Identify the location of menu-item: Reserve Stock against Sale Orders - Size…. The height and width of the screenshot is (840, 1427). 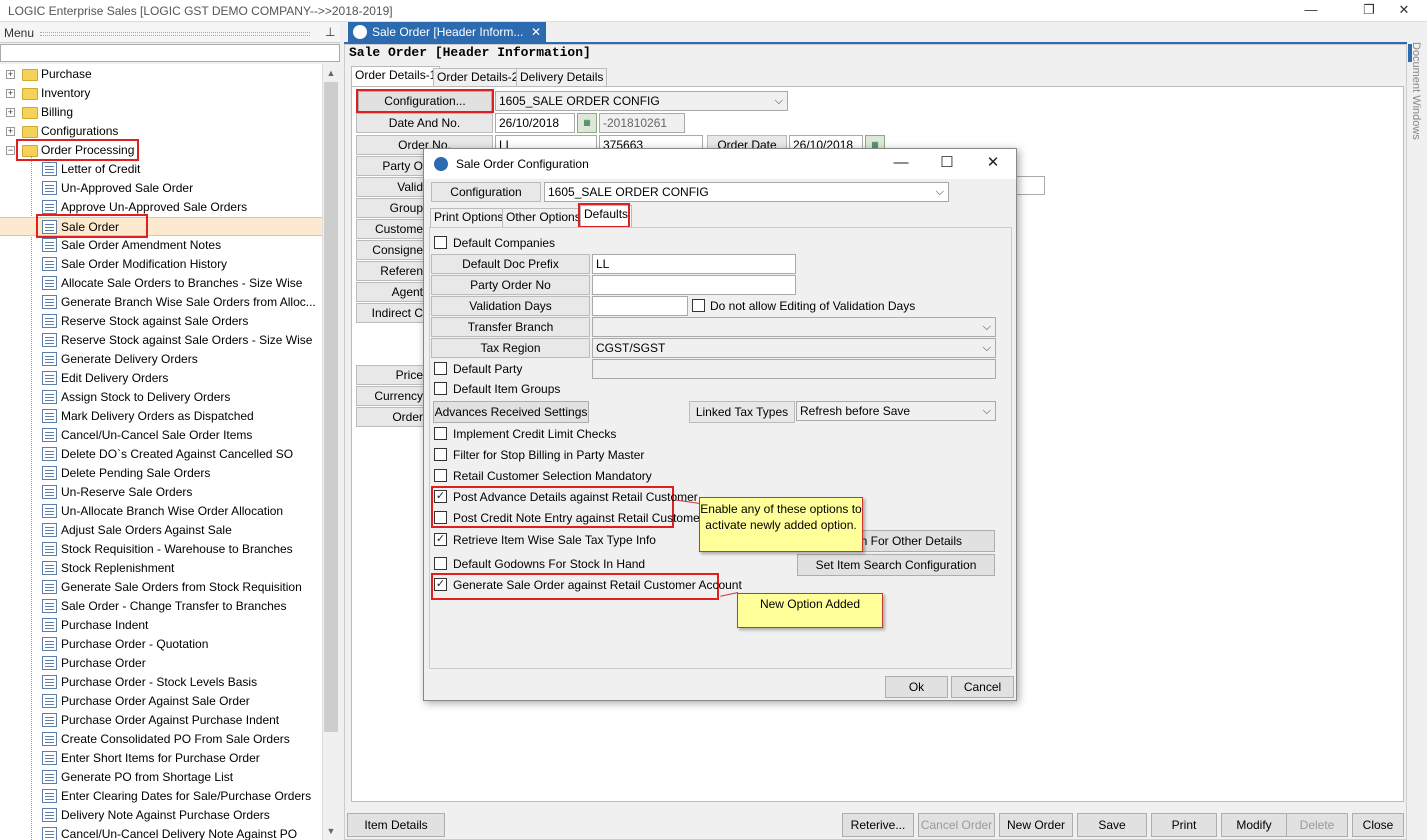
(161, 340).